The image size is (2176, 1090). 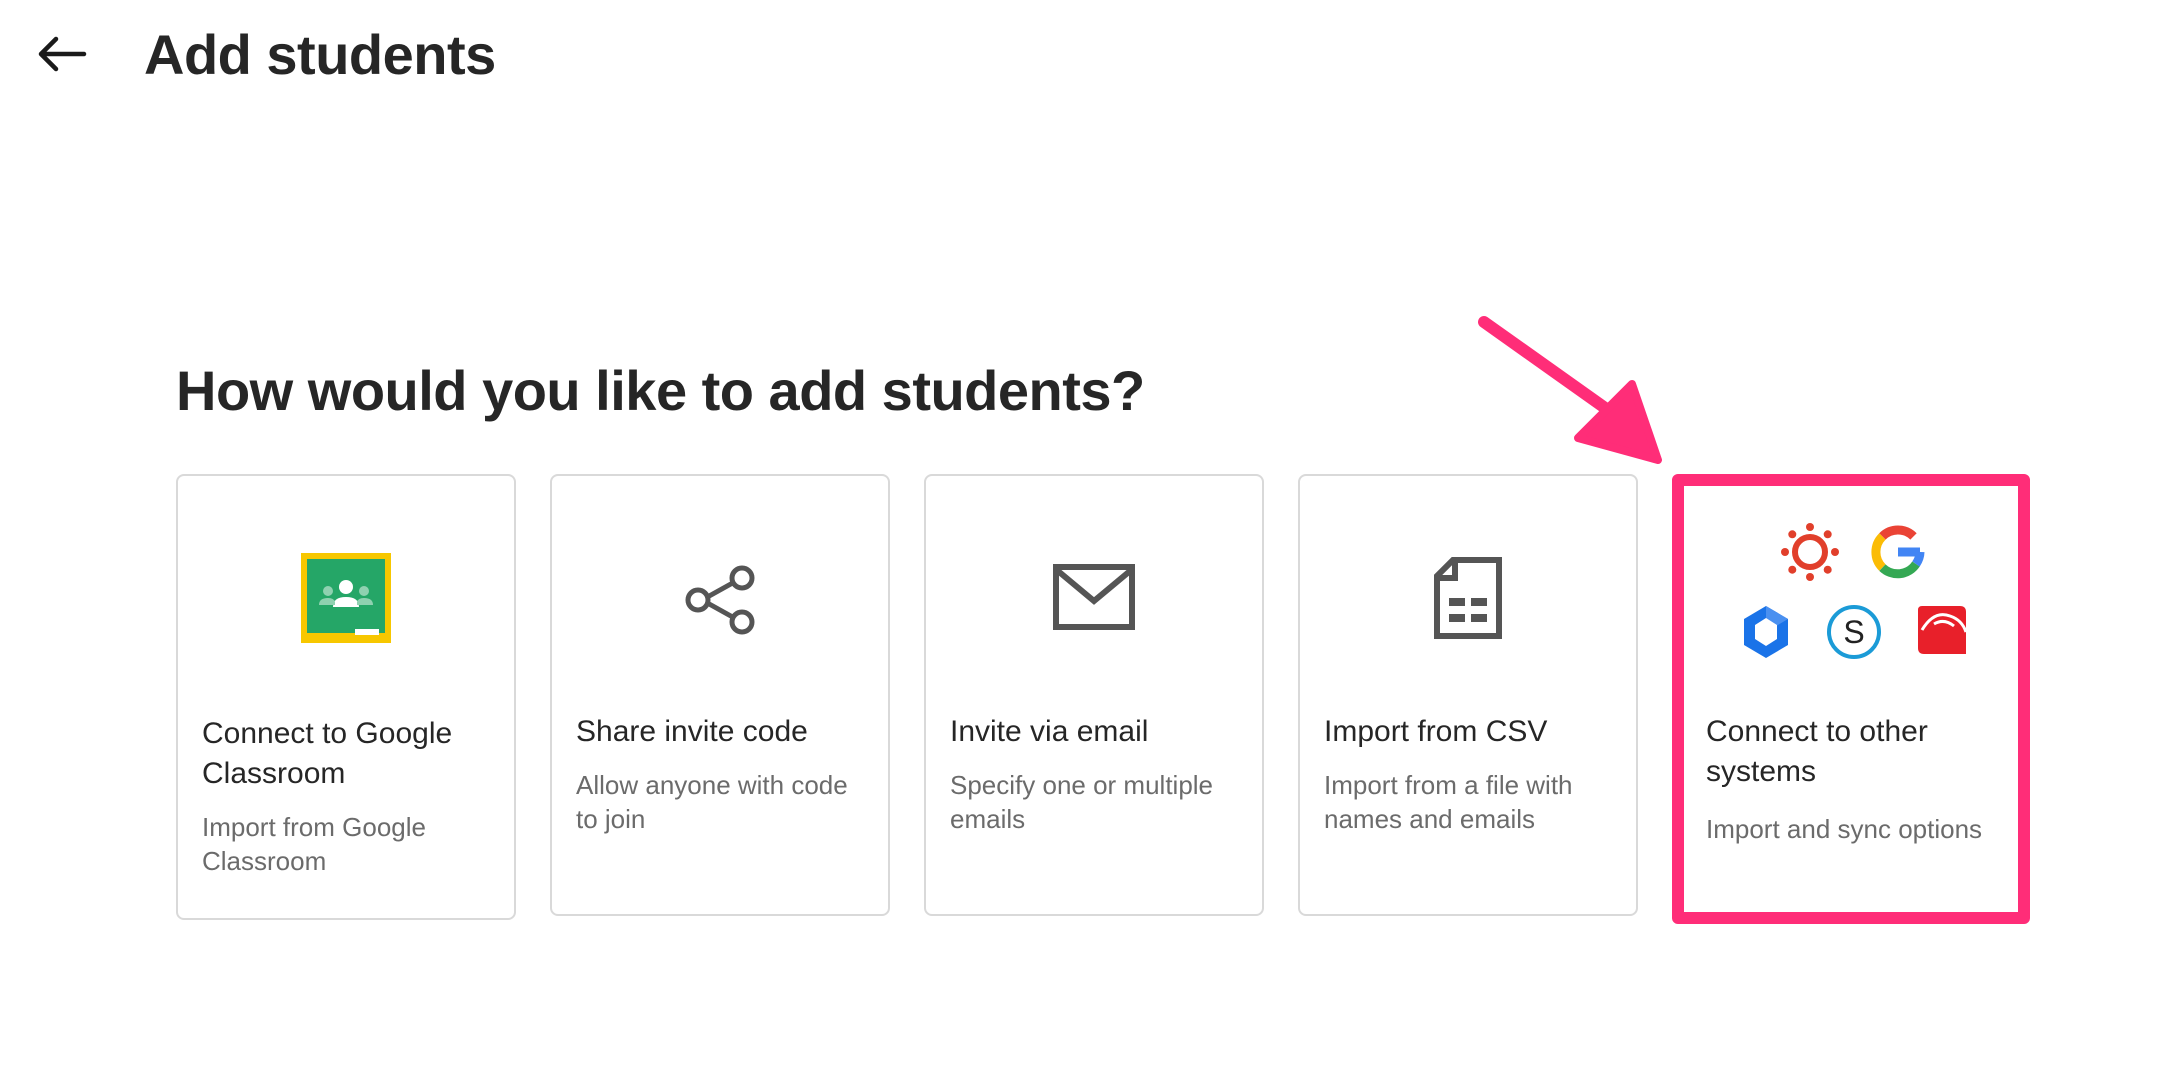 What do you see at coordinates (1943, 630) in the screenshot?
I see `schoolnet-logo-icon` at bounding box center [1943, 630].